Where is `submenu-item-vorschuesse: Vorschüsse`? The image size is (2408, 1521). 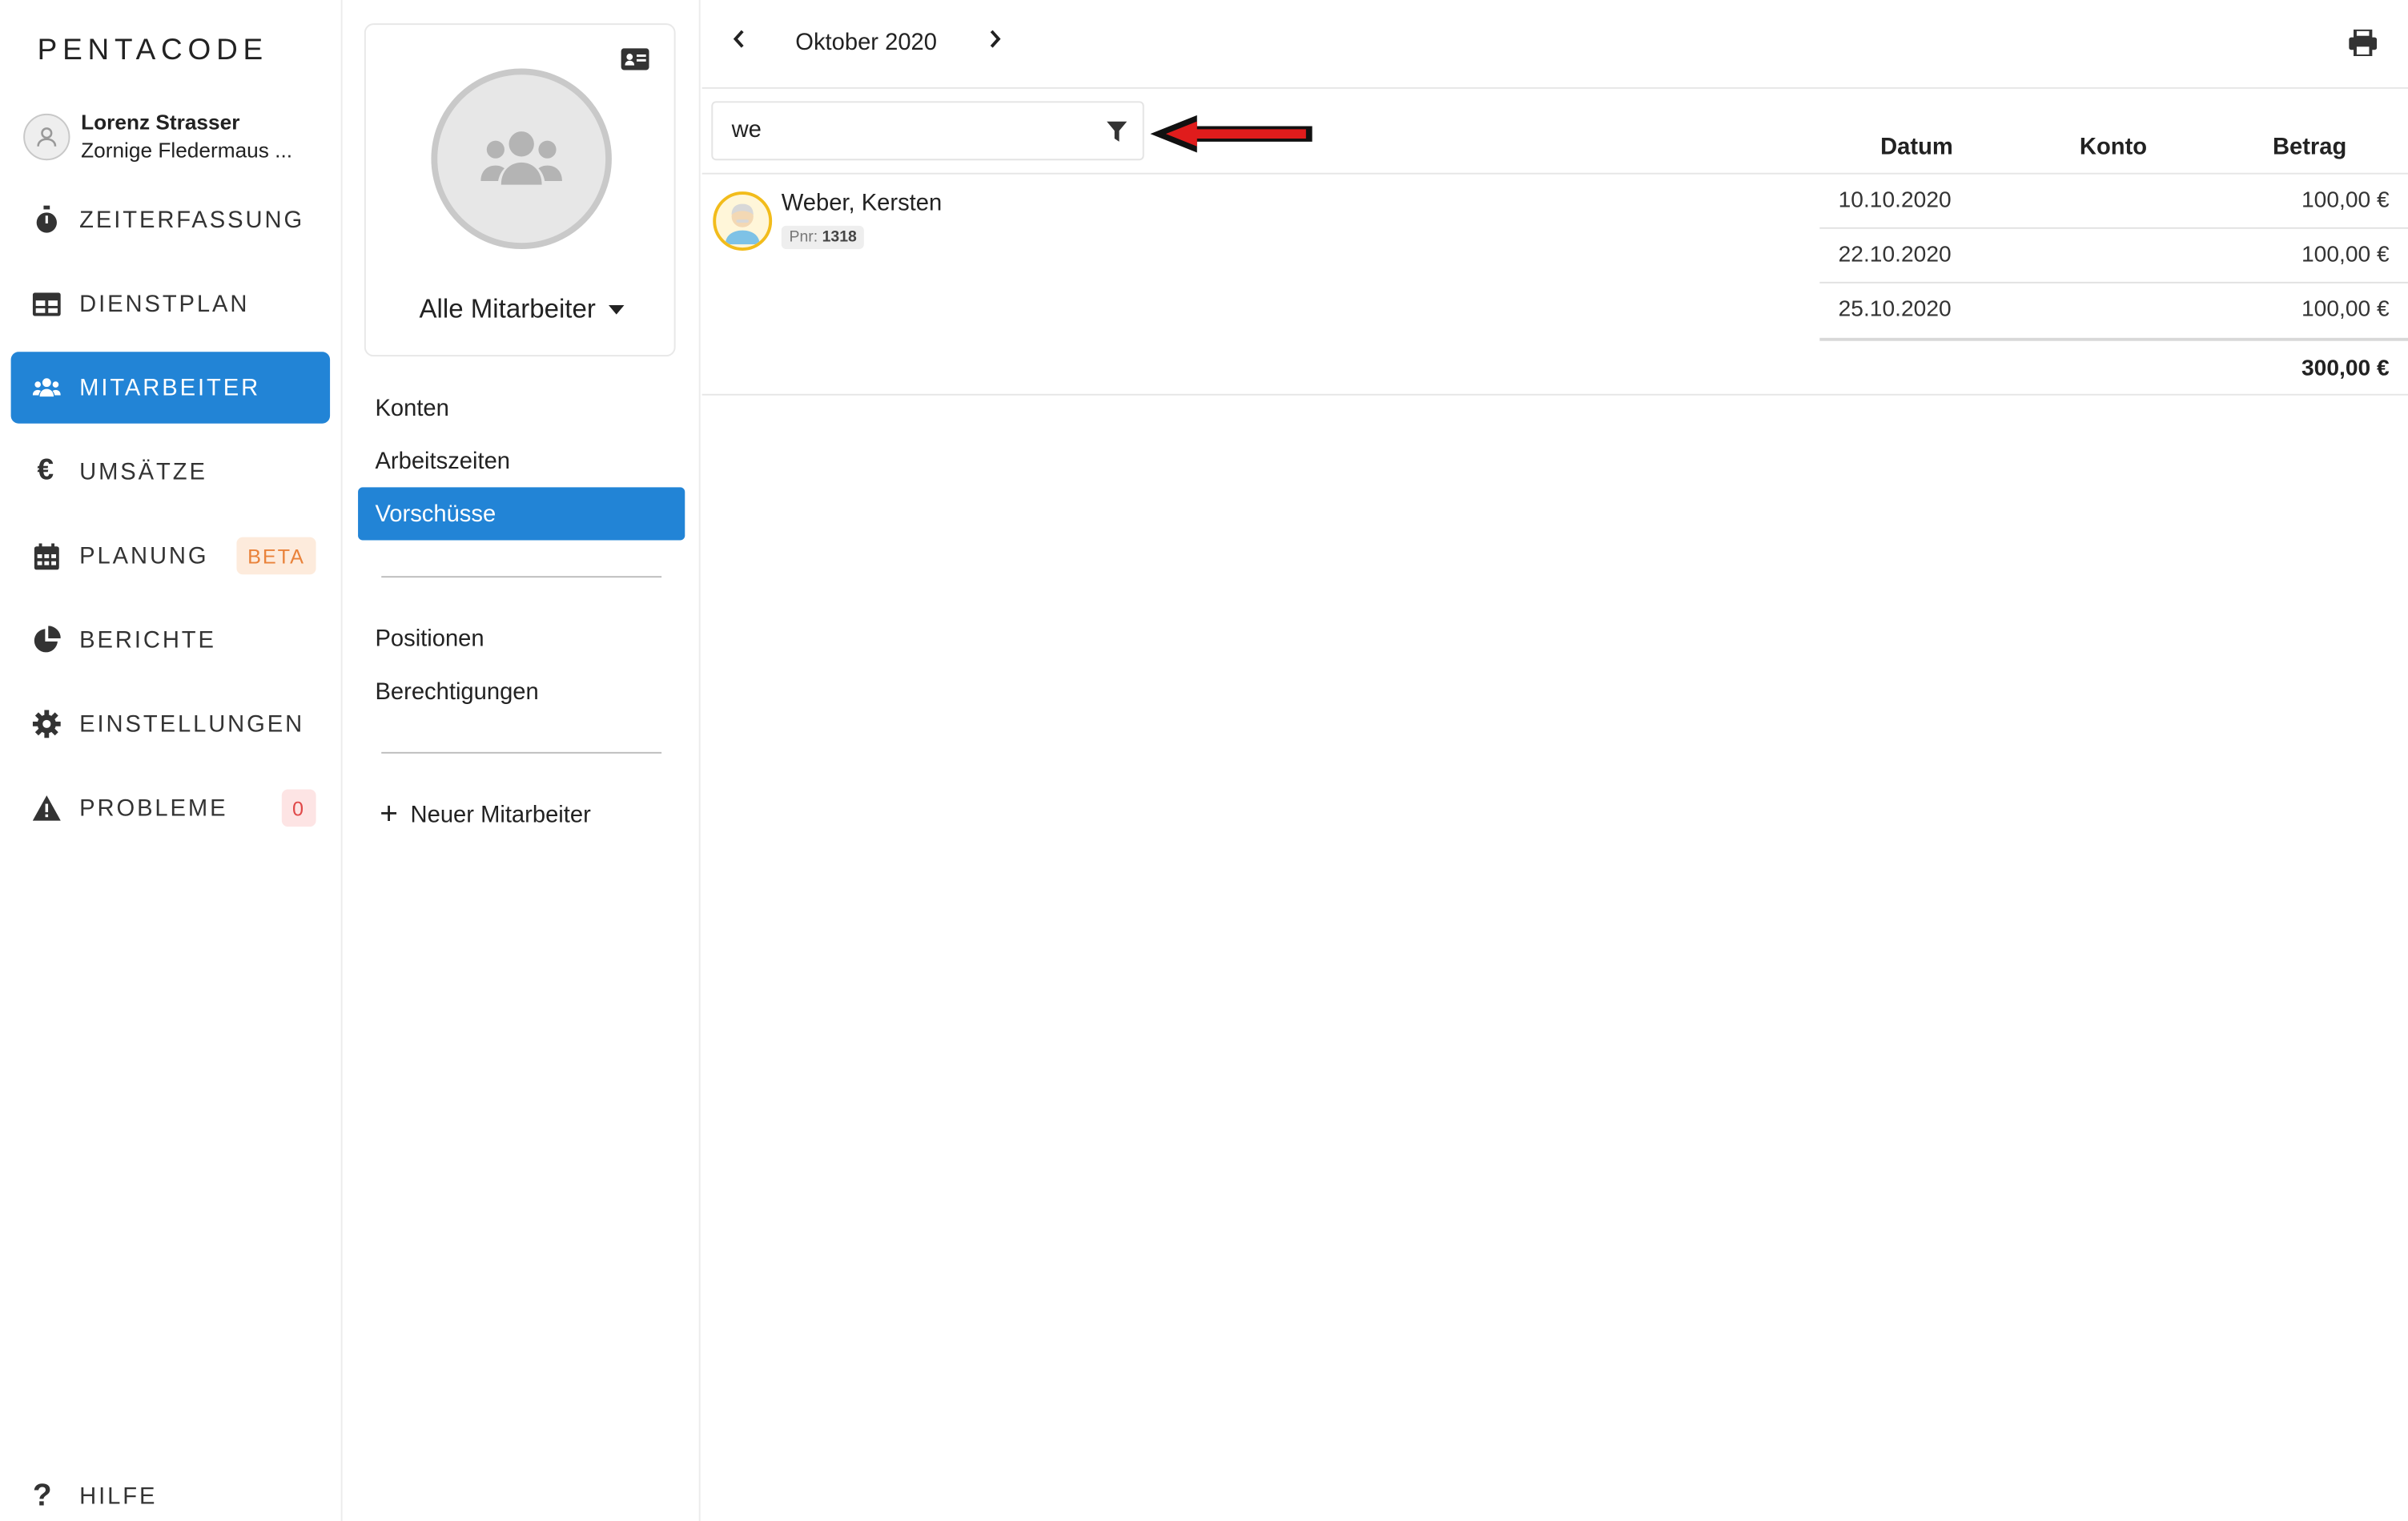
submenu-item-vorschuesse: Vorschüsse is located at coordinates (522, 514).